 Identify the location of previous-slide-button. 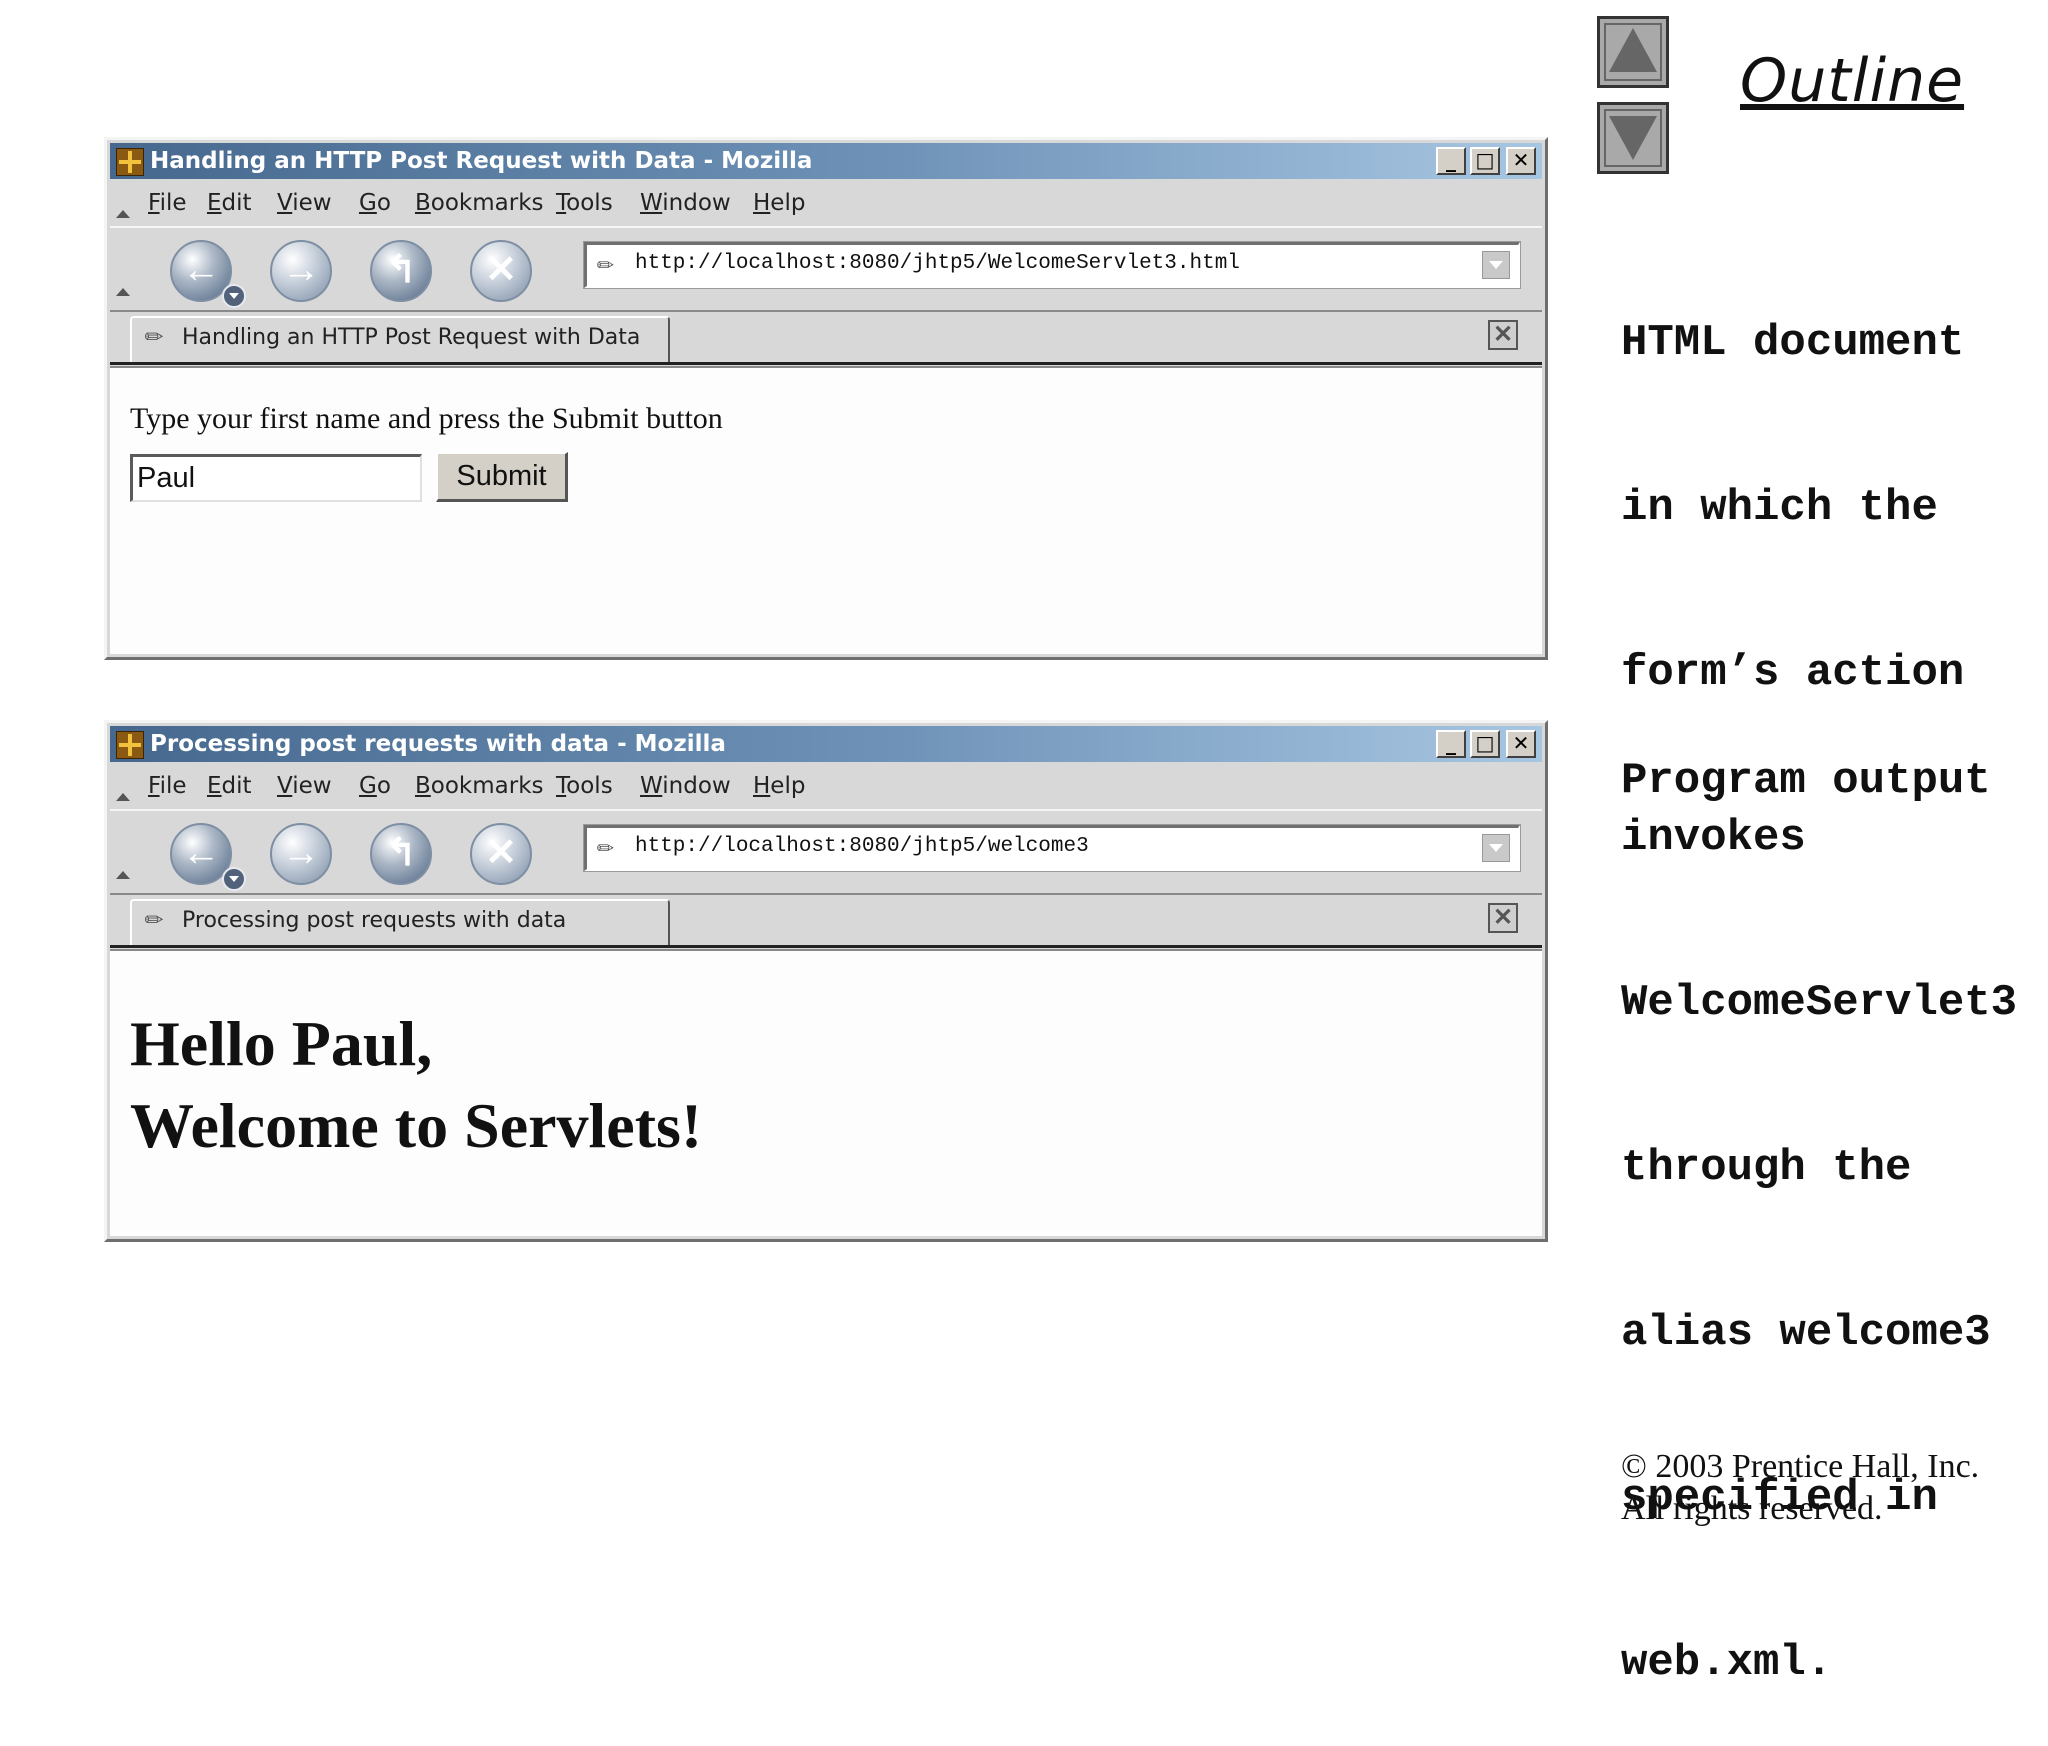
(1633, 52).